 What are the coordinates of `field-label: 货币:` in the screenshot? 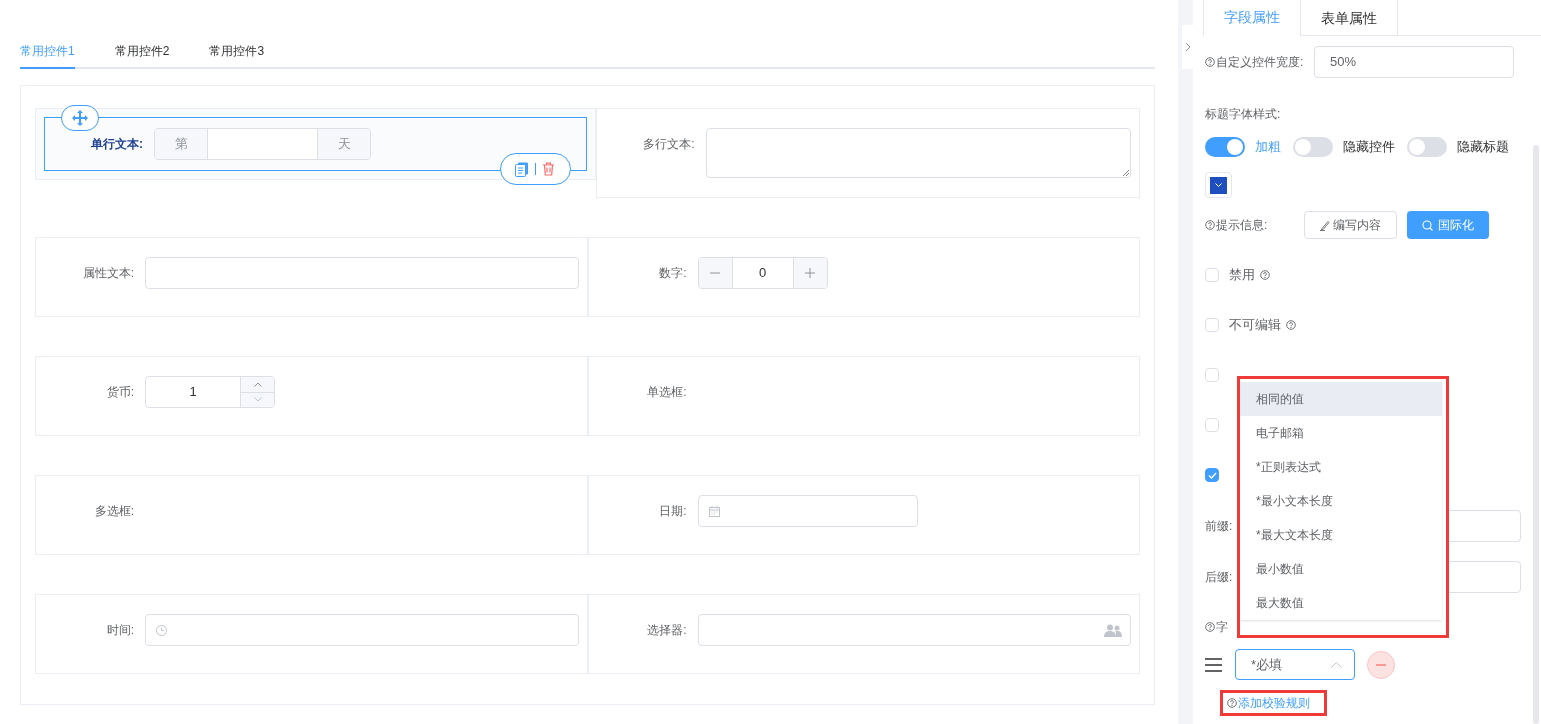 It's located at (119, 392).